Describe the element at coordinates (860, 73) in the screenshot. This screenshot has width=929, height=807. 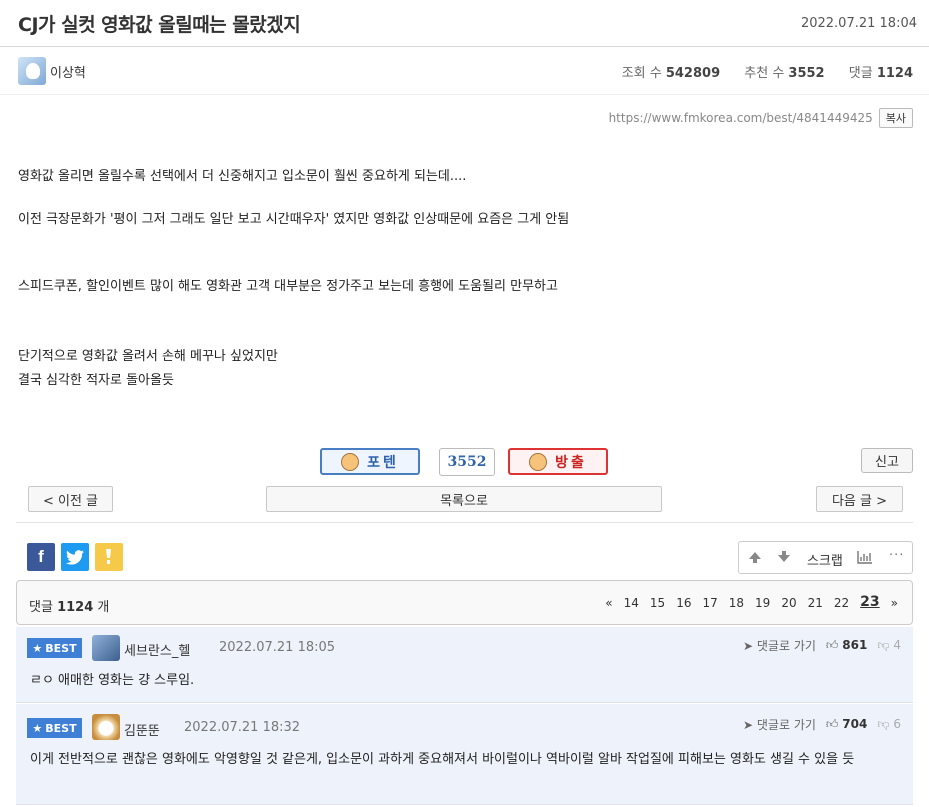
I see `comments-label: 댓글` at that location.